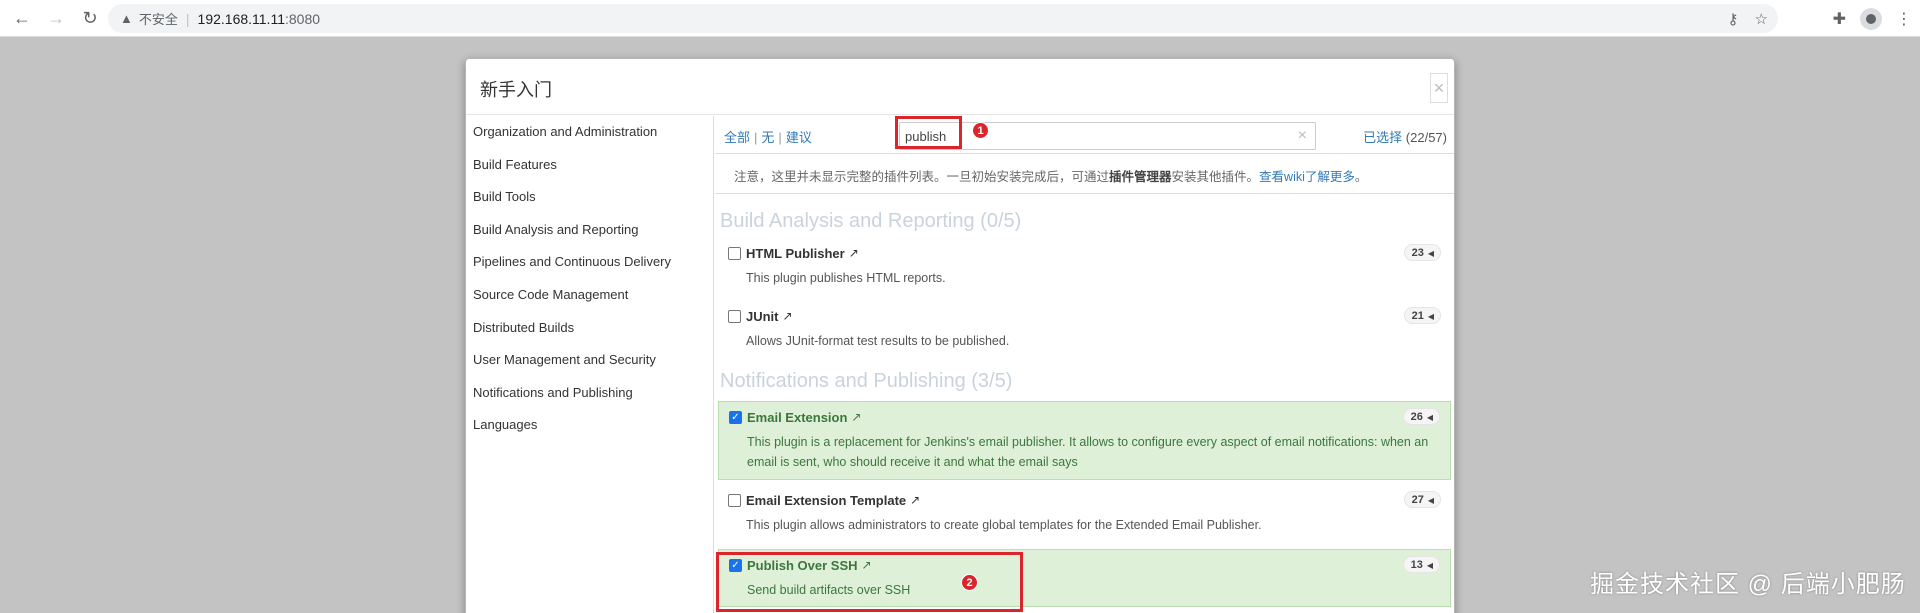 Image resolution: width=1920 pixels, height=613 pixels. What do you see at coordinates (302, 18) in the screenshot?
I see `url-port: :8080` at bounding box center [302, 18].